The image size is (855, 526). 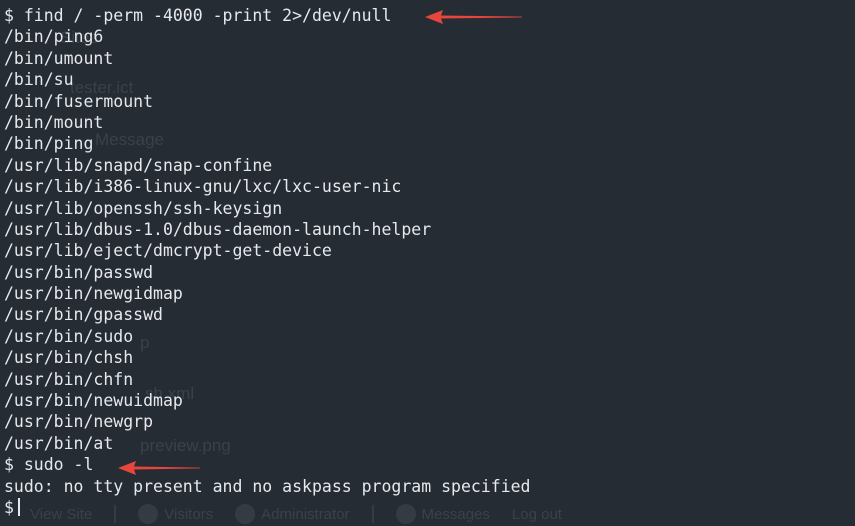 I want to click on terminal-output-line: /bin/mount, so click(x=54, y=122).